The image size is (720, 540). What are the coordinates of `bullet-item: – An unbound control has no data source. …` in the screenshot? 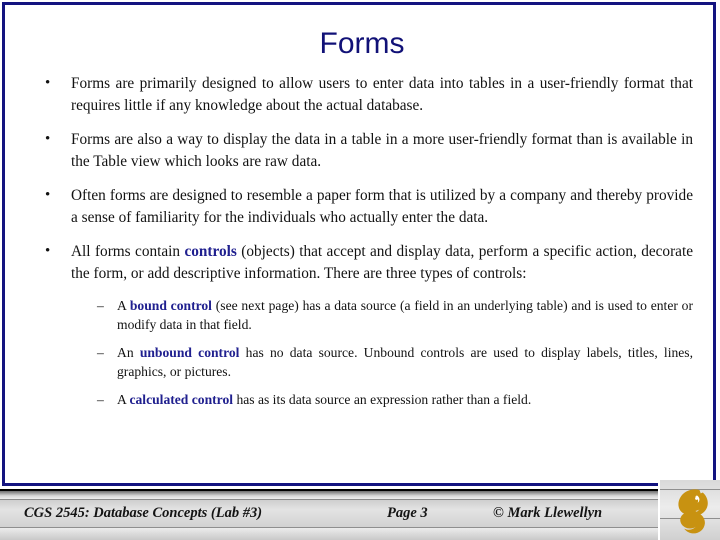 It's located at (362, 362).